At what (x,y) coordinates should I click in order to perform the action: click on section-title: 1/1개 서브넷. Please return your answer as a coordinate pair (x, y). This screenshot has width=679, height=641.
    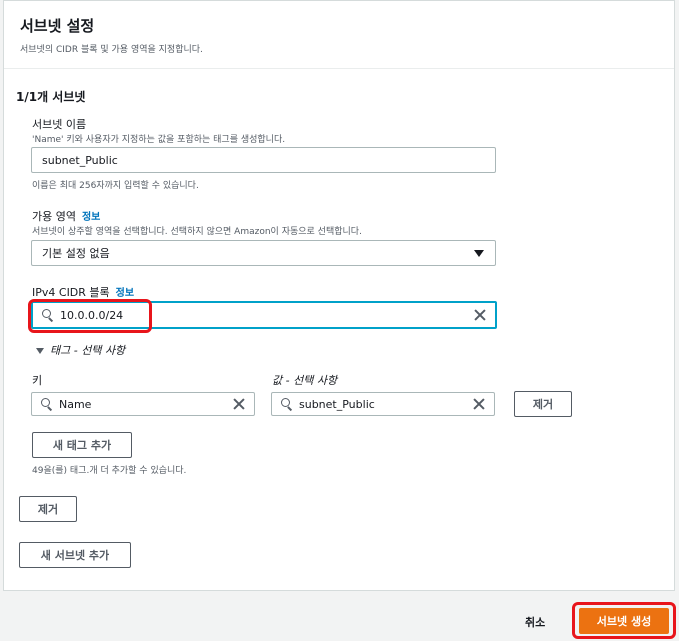
    Looking at the image, I should click on (51, 97).